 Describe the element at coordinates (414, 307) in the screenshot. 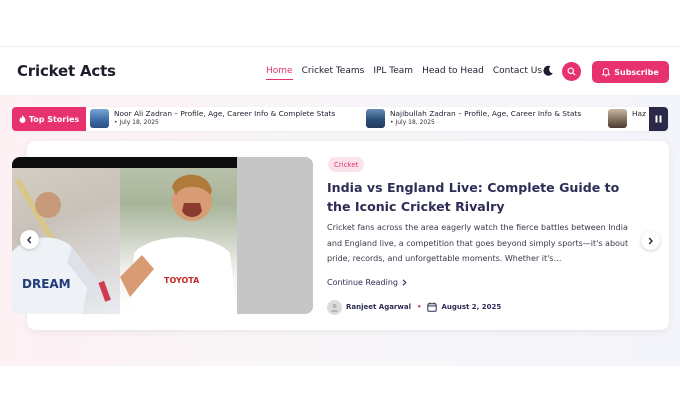

I see `post-meta: Ranjeet Agarwal • August 2, 2025` at that location.